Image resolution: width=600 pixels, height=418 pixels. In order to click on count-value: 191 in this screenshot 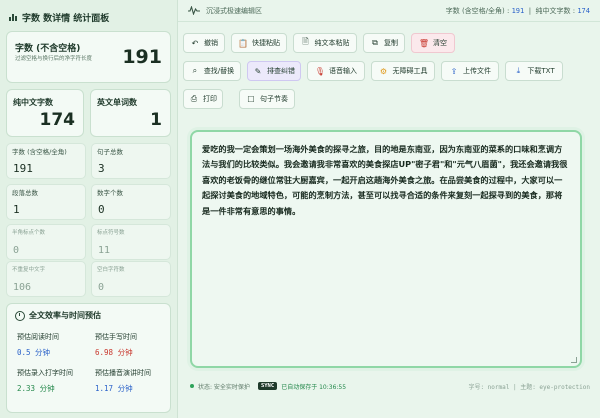, I will do `click(518, 10)`.